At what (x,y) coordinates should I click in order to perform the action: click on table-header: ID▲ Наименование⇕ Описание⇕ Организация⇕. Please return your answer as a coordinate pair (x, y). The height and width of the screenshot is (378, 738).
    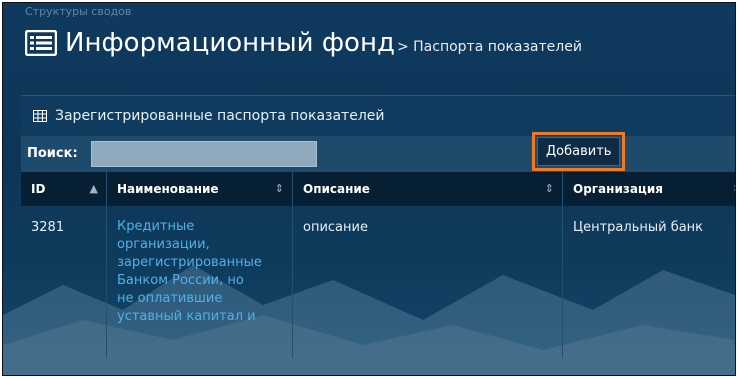
    Looking at the image, I should click on (378, 189).